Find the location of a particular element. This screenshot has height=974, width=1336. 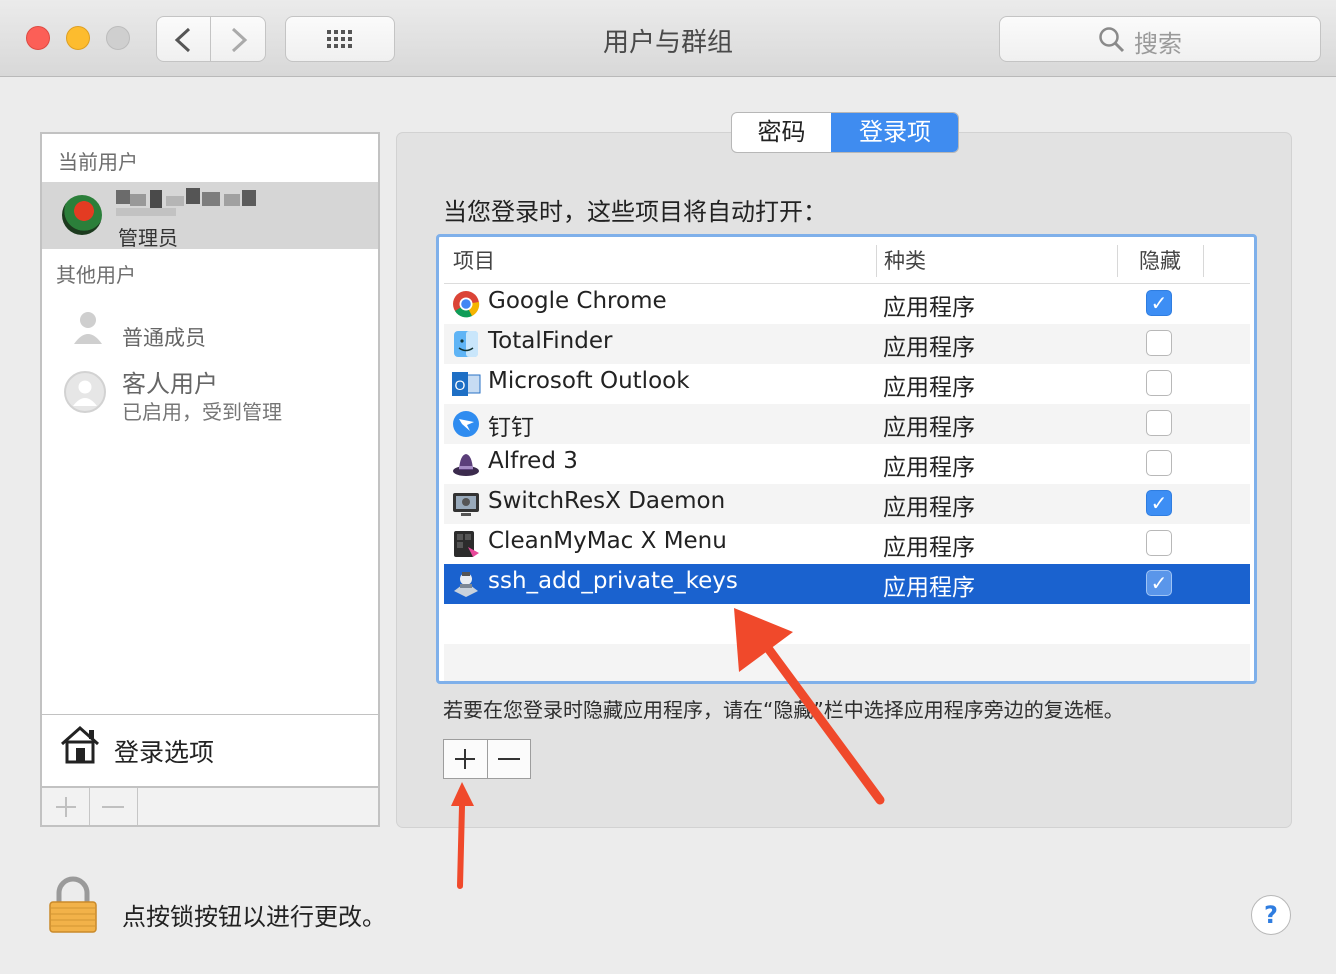

tab-bar: 密码 登录项 is located at coordinates (845, 132).